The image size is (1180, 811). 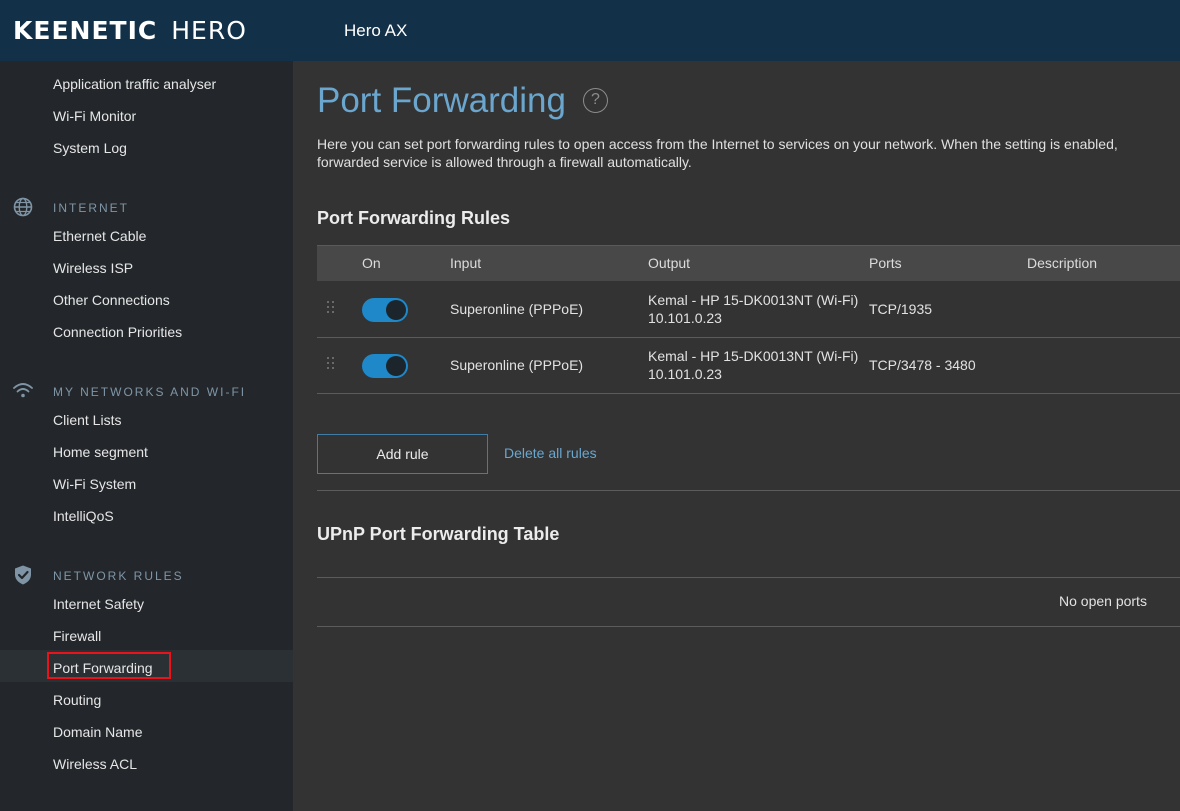 I want to click on sidebar-item-domain-name: Domain Name, so click(x=97, y=732).